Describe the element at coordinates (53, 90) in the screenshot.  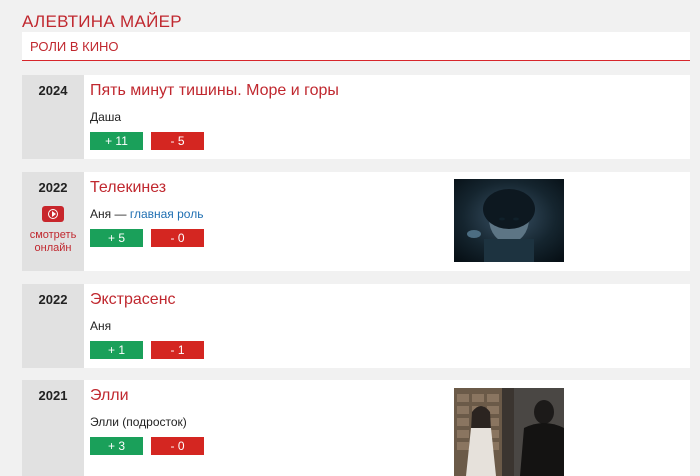
I see `film-year: 2024` at that location.